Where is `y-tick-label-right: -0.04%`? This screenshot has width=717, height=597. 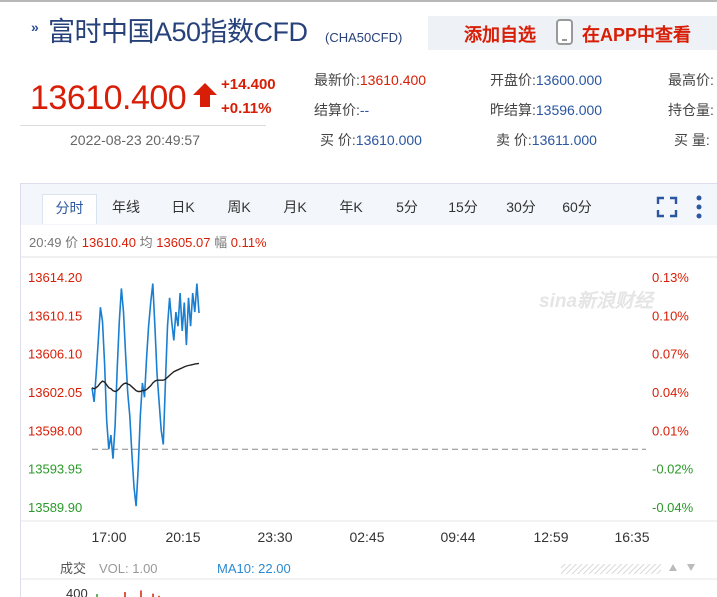 y-tick-label-right: -0.04% is located at coordinates (673, 507).